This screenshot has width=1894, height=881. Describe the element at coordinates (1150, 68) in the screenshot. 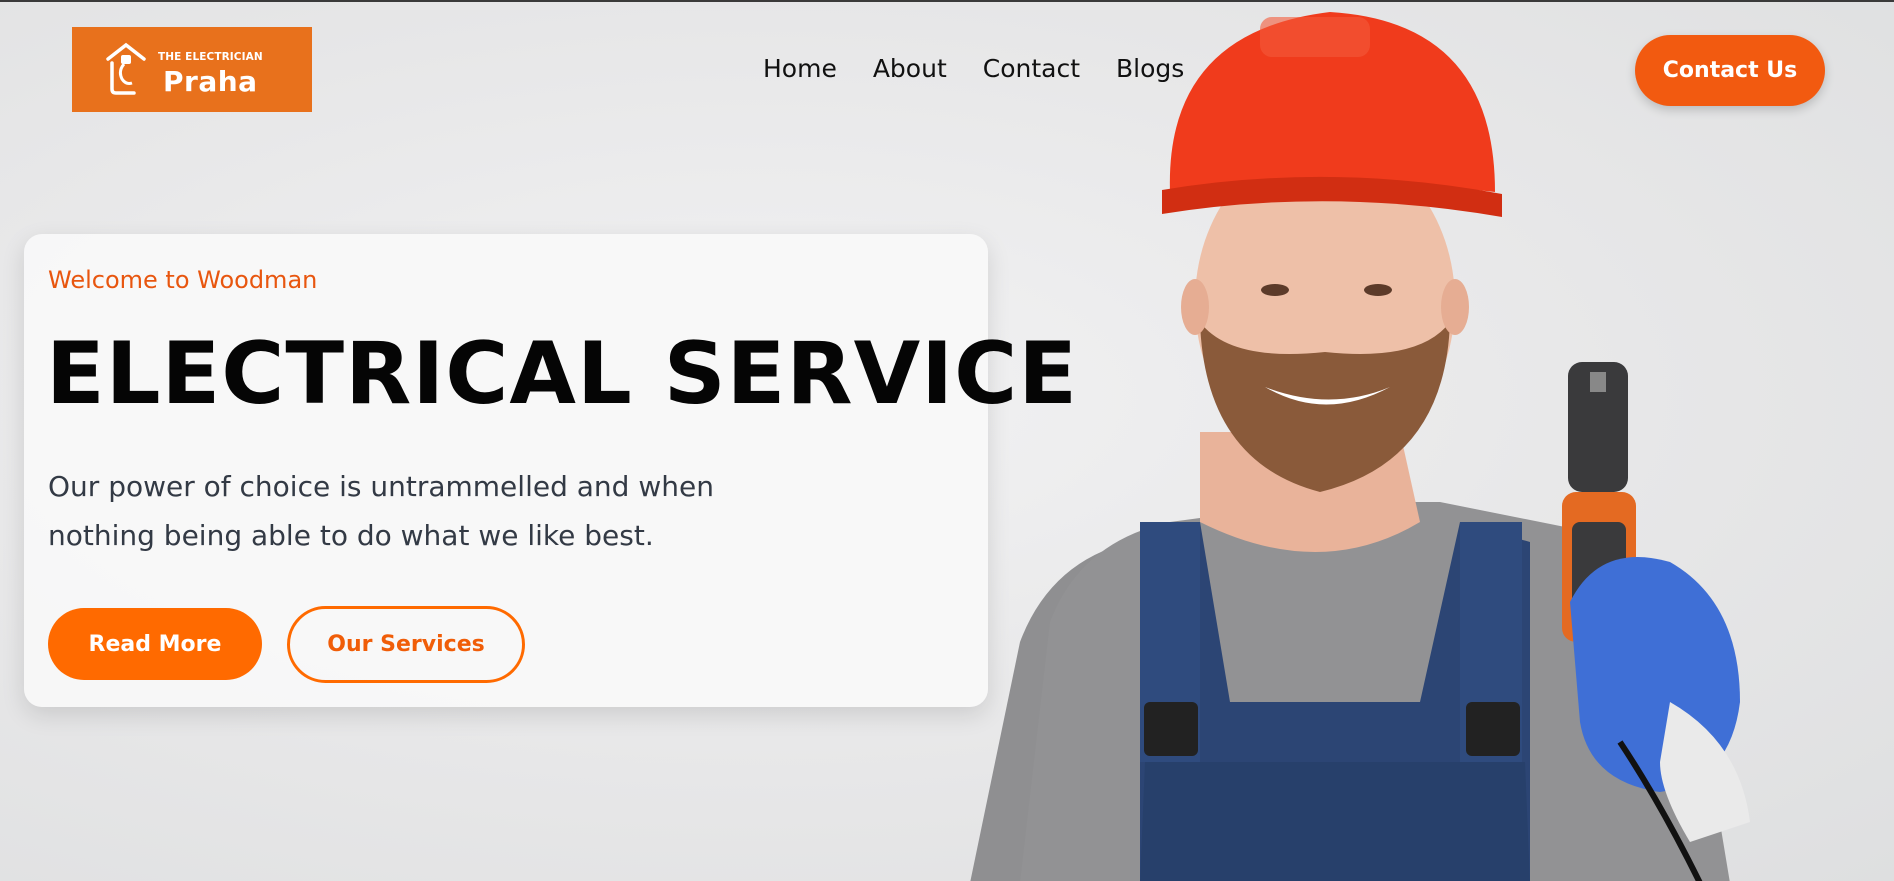

I see `nav-blogs: Blogs` at that location.